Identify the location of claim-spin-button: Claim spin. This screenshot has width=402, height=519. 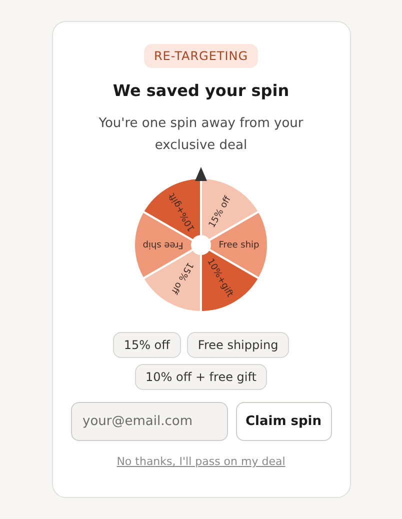
(284, 421).